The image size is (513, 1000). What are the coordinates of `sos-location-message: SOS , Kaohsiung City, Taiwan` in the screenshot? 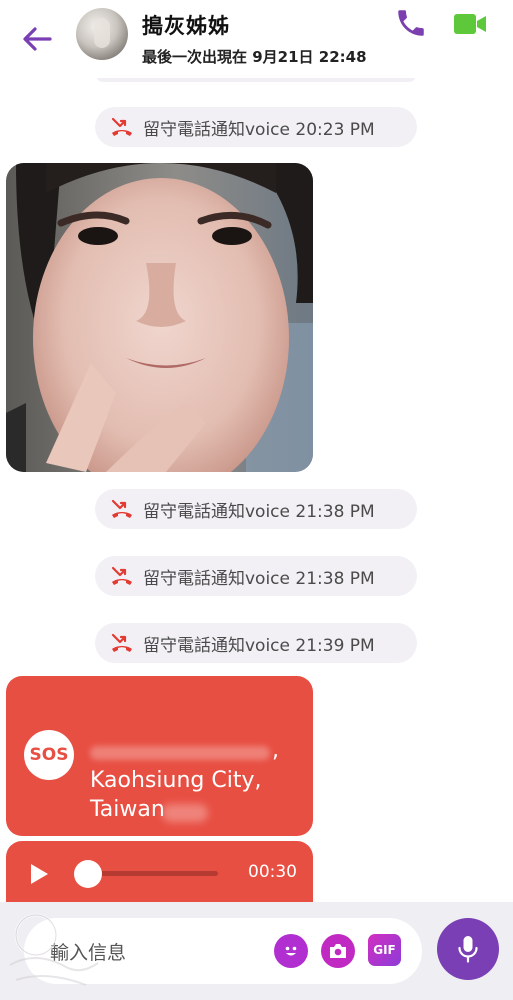 It's located at (159, 756).